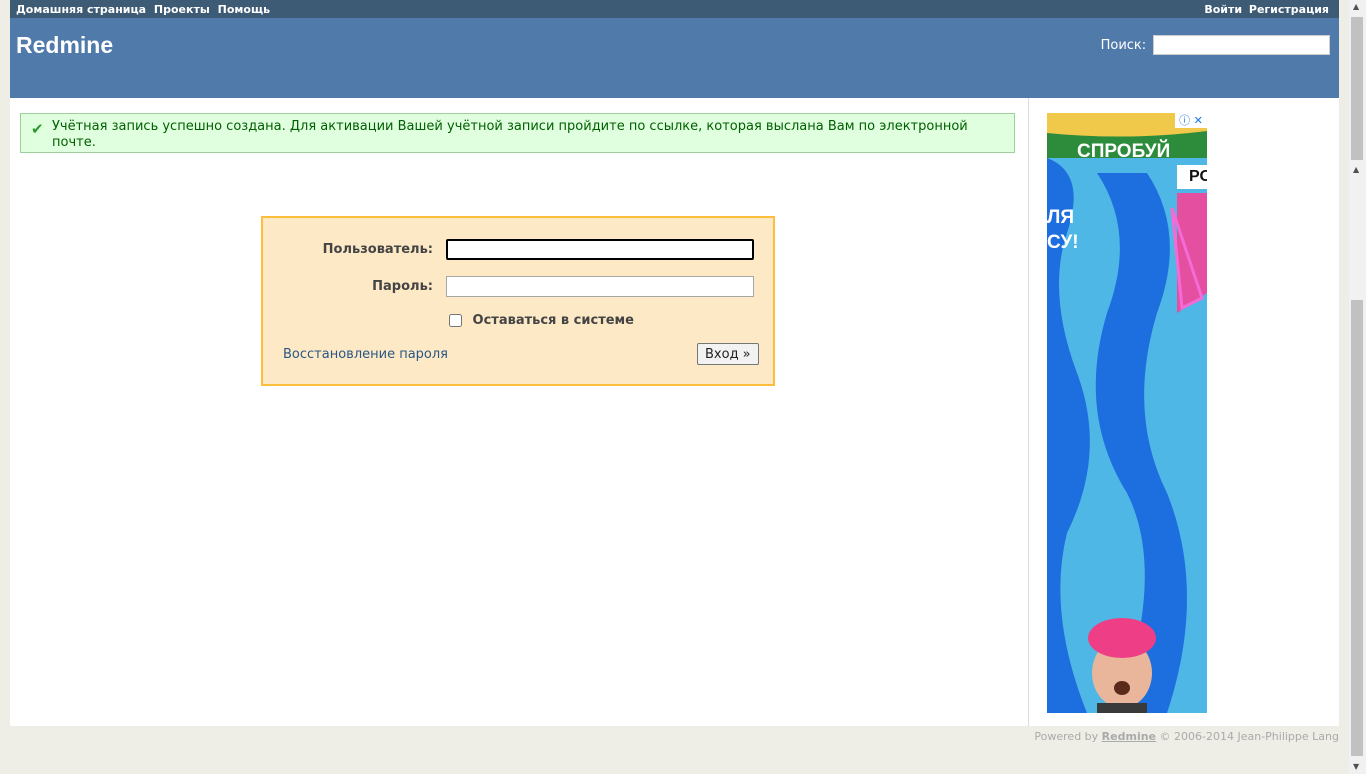 The height and width of the screenshot is (774, 1366). Describe the element at coordinates (1124, 151) in the screenshot. I see `ad-text-primary: СПРОБУЙ` at that location.